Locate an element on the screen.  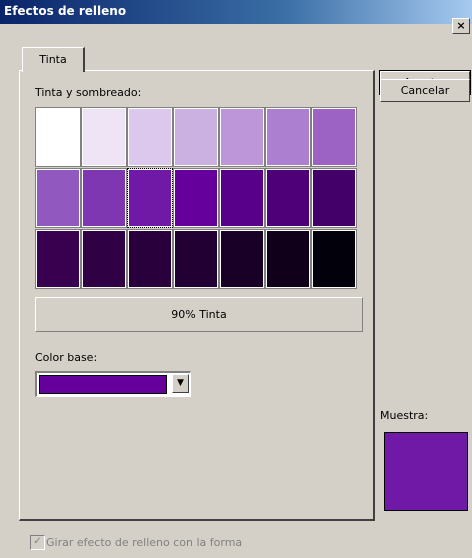
base-color-swatch is located at coordinates (103, 384).